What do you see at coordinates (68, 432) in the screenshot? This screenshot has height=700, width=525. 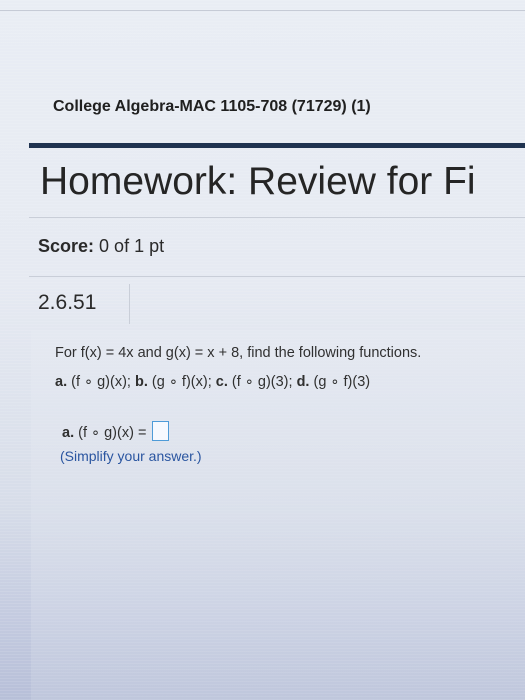 I see `answer-part-letter: a.` at bounding box center [68, 432].